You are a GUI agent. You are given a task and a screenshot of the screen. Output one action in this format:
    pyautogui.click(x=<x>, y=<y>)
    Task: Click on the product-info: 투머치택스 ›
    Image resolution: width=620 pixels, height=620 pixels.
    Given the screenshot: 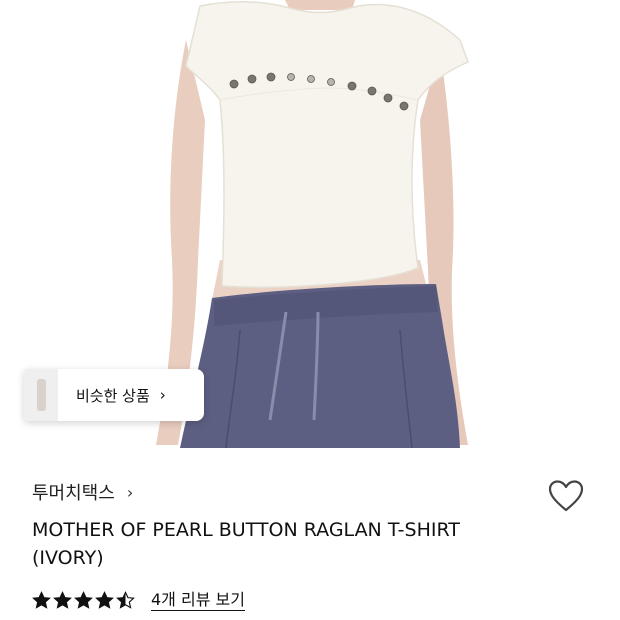 What is the action you would take?
    pyautogui.click(x=316, y=492)
    